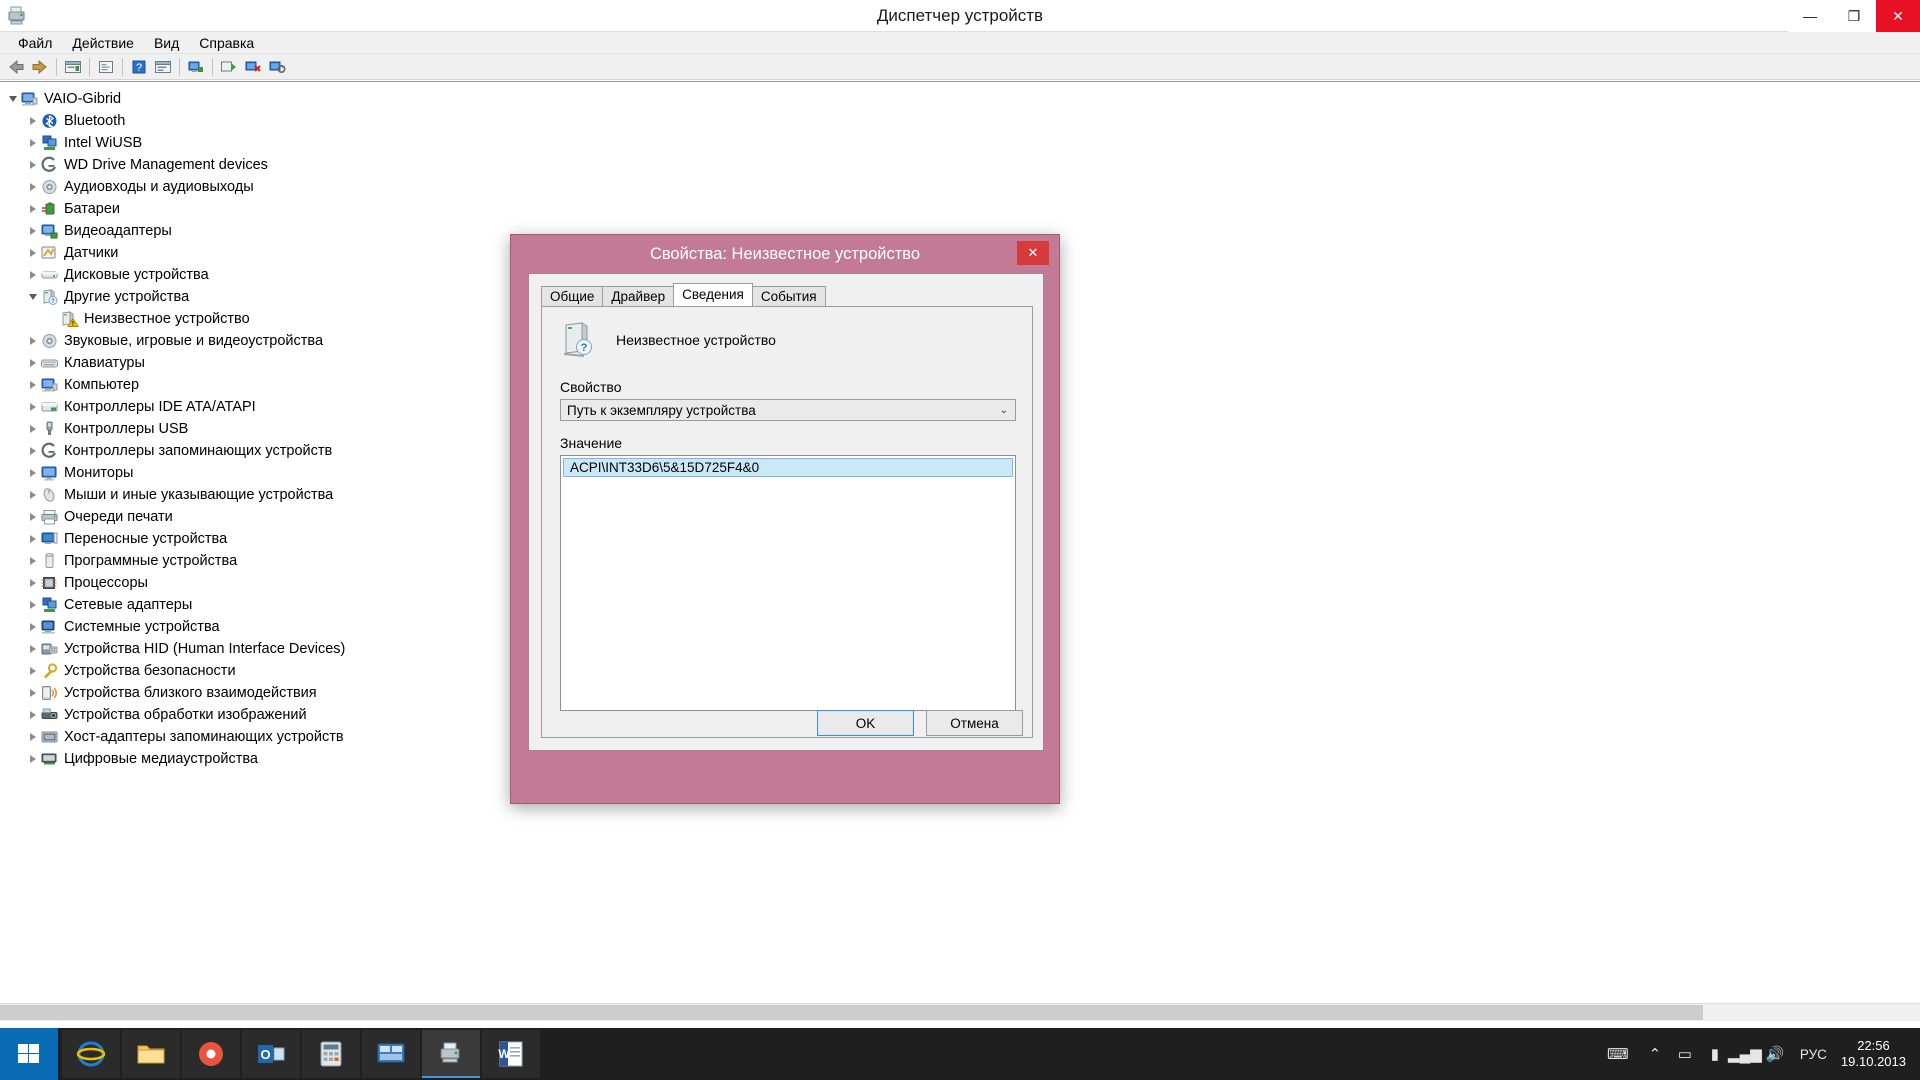  I want to click on clock: 22:56 19.10.2013, so click(1878, 1054).